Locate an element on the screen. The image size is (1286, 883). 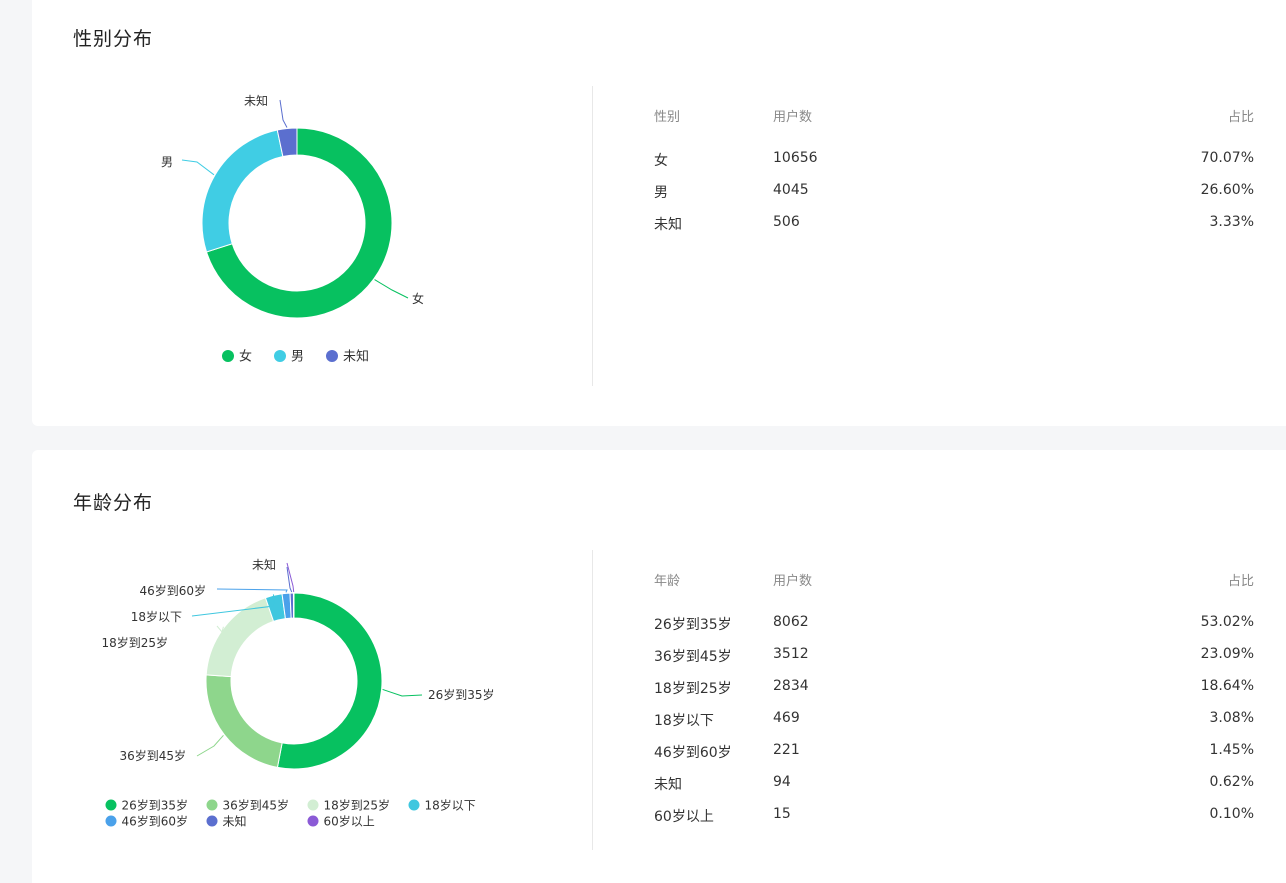
age-row-pct: 53.02% is located at coordinates (1227, 622).